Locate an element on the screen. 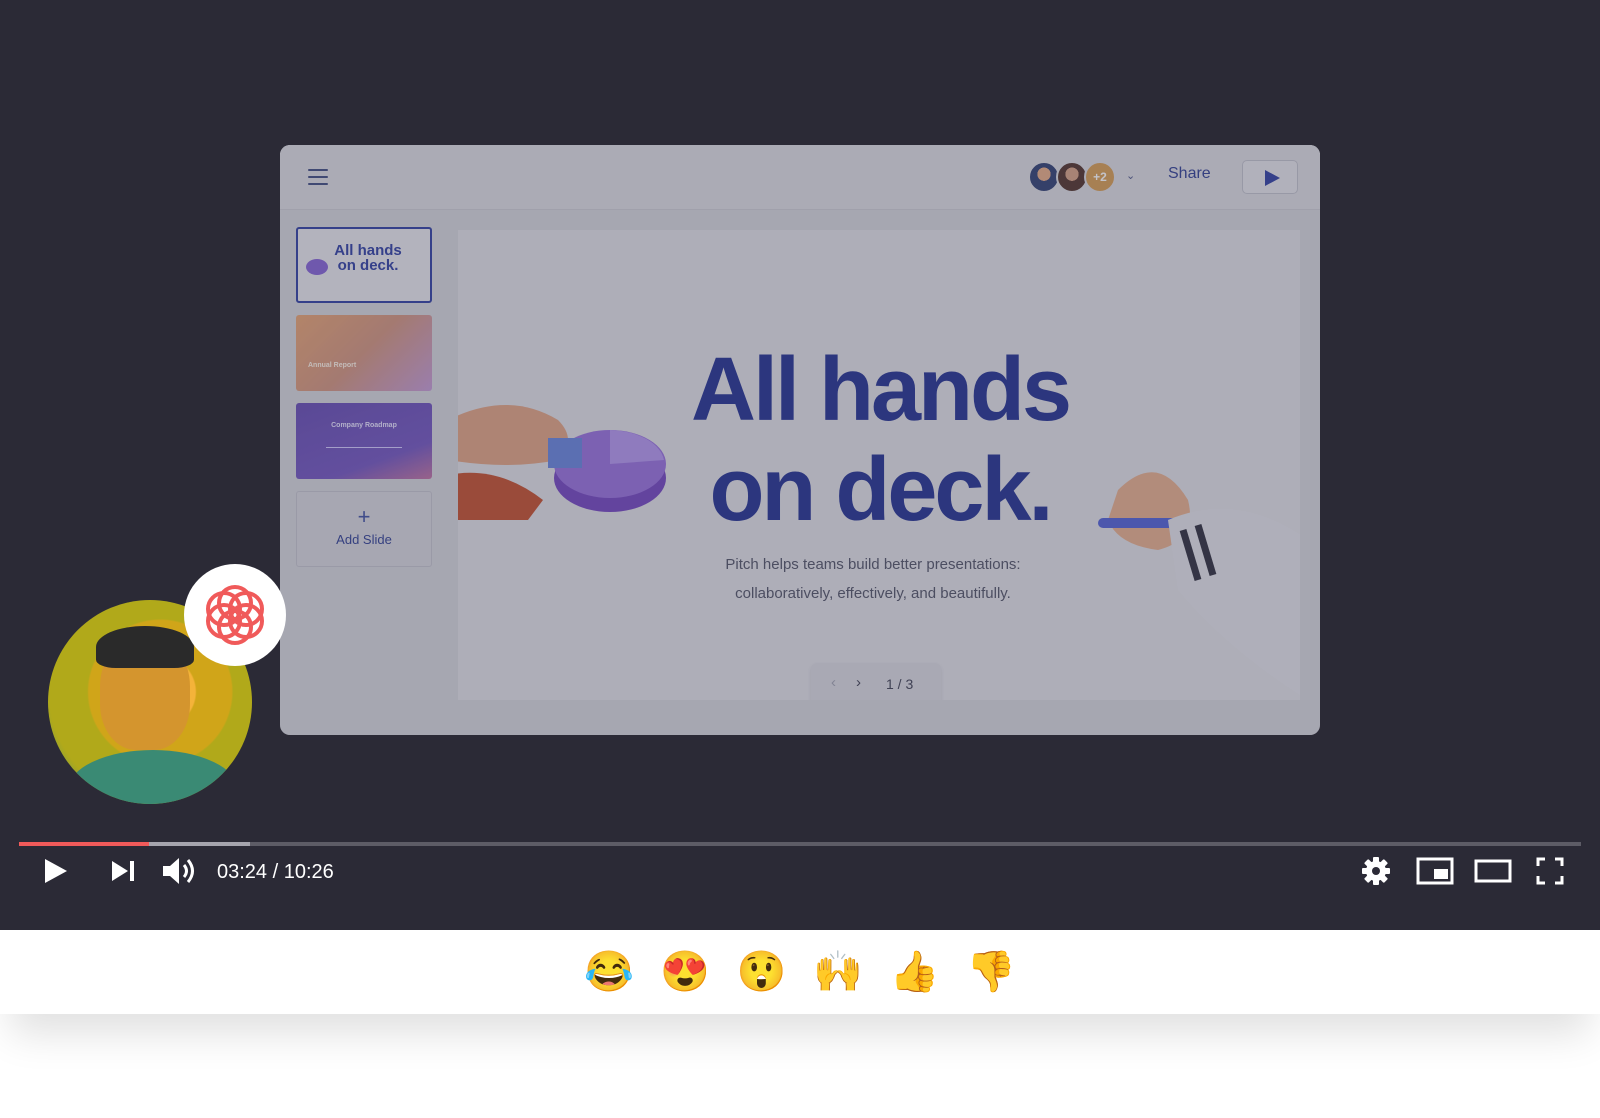 Image resolution: width=1600 pixels, height=1118 pixels. share-button: Share is located at coordinates (1189, 174).